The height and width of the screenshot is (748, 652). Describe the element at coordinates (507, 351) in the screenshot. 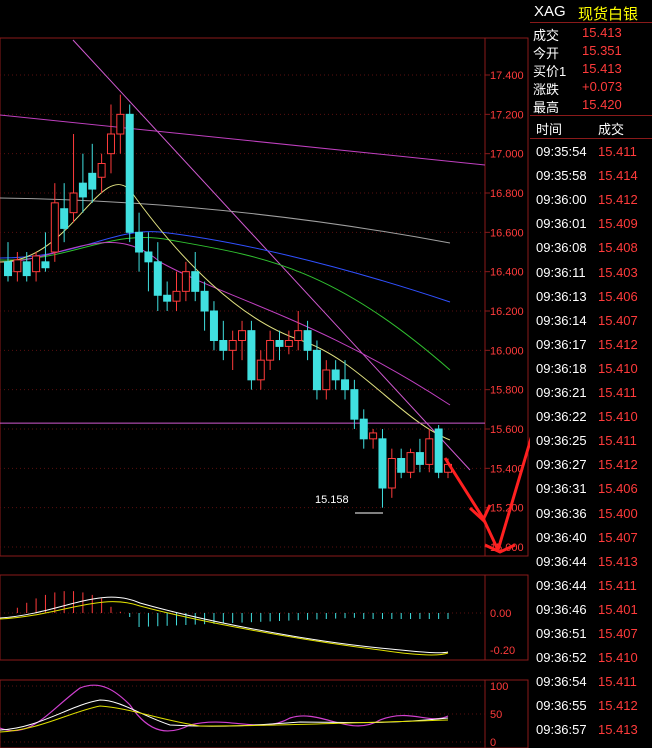

I see `price-tick-label: 16.000` at that location.